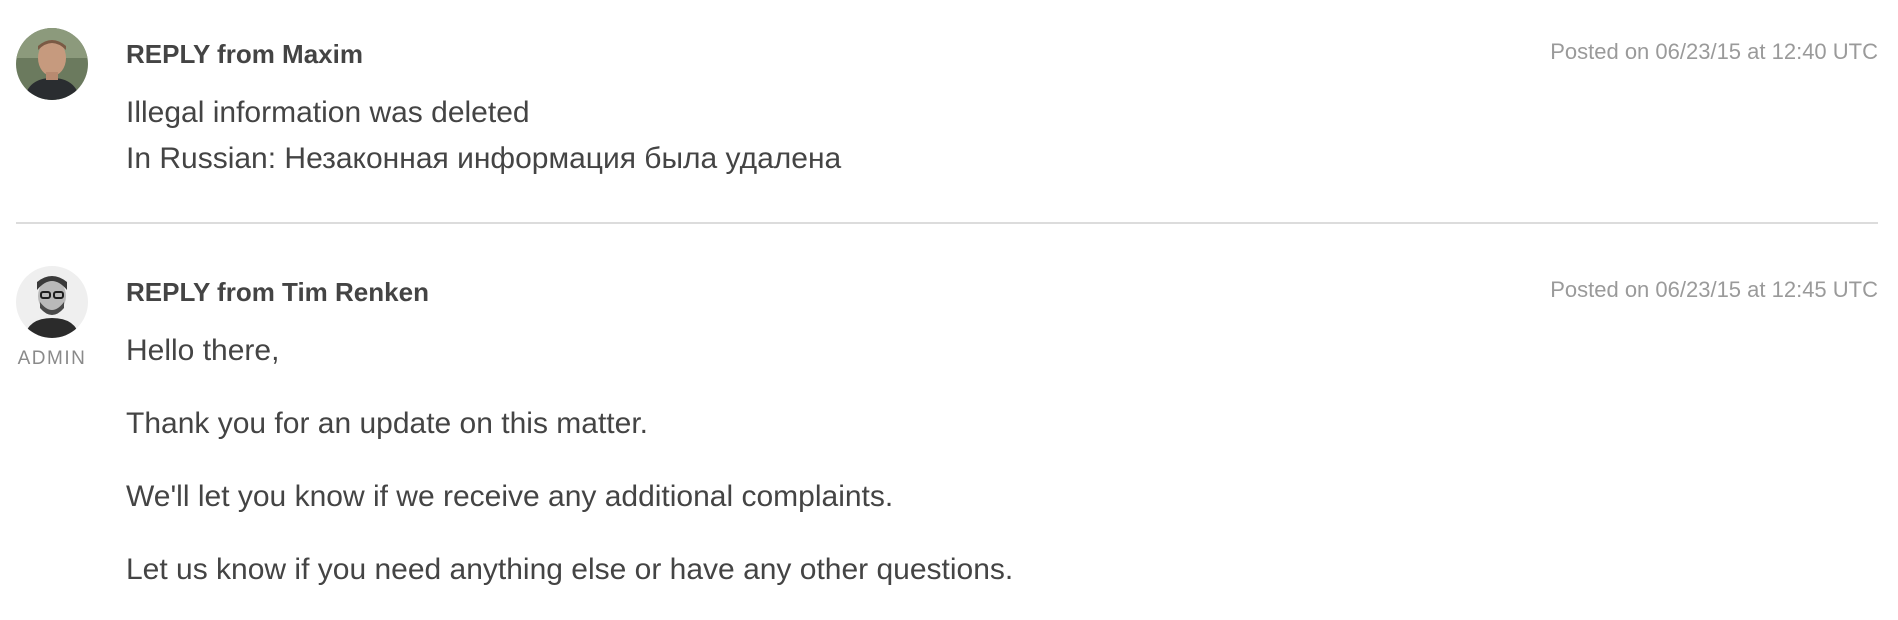 The width and height of the screenshot is (1898, 620). What do you see at coordinates (1714, 51) in the screenshot?
I see `reply-timestamp: Posted on 06/23/15 at 12:40 UTC` at bounding box center [1714, 51].